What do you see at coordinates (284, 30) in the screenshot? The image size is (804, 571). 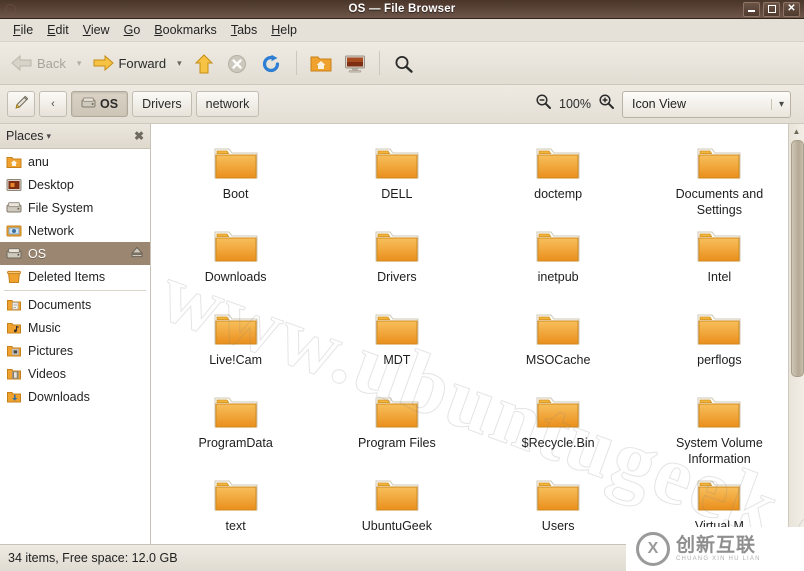 I see `menu-help: Help` at bounding box center [284, 30].